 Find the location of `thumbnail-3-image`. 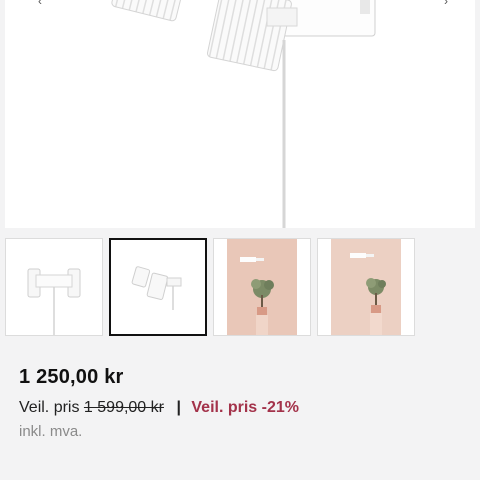

thumbnail-3-image is located at coordinates (262, 287).